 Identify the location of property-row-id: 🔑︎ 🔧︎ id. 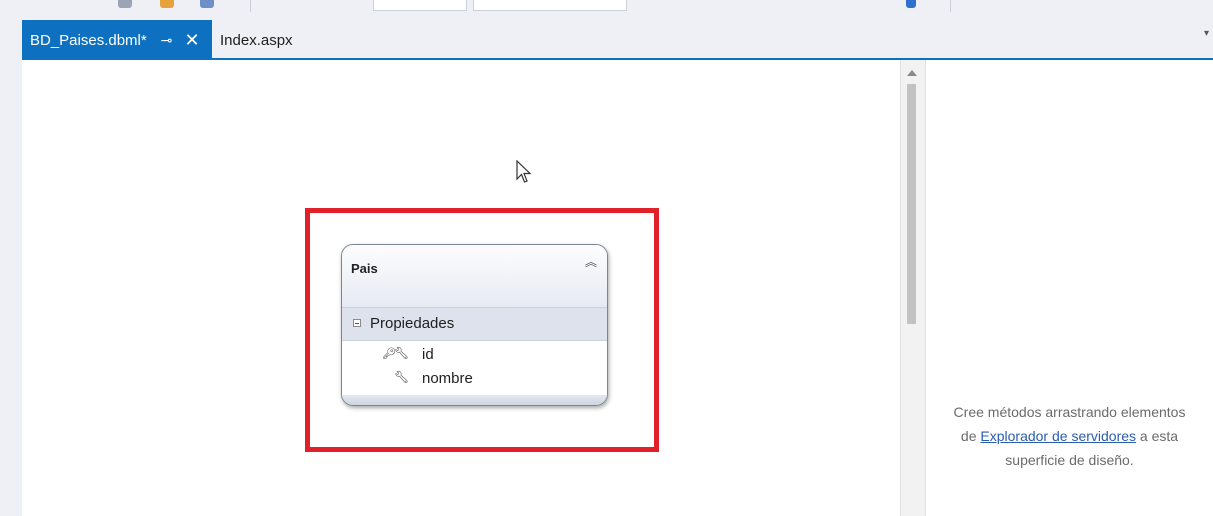
(474, 355).